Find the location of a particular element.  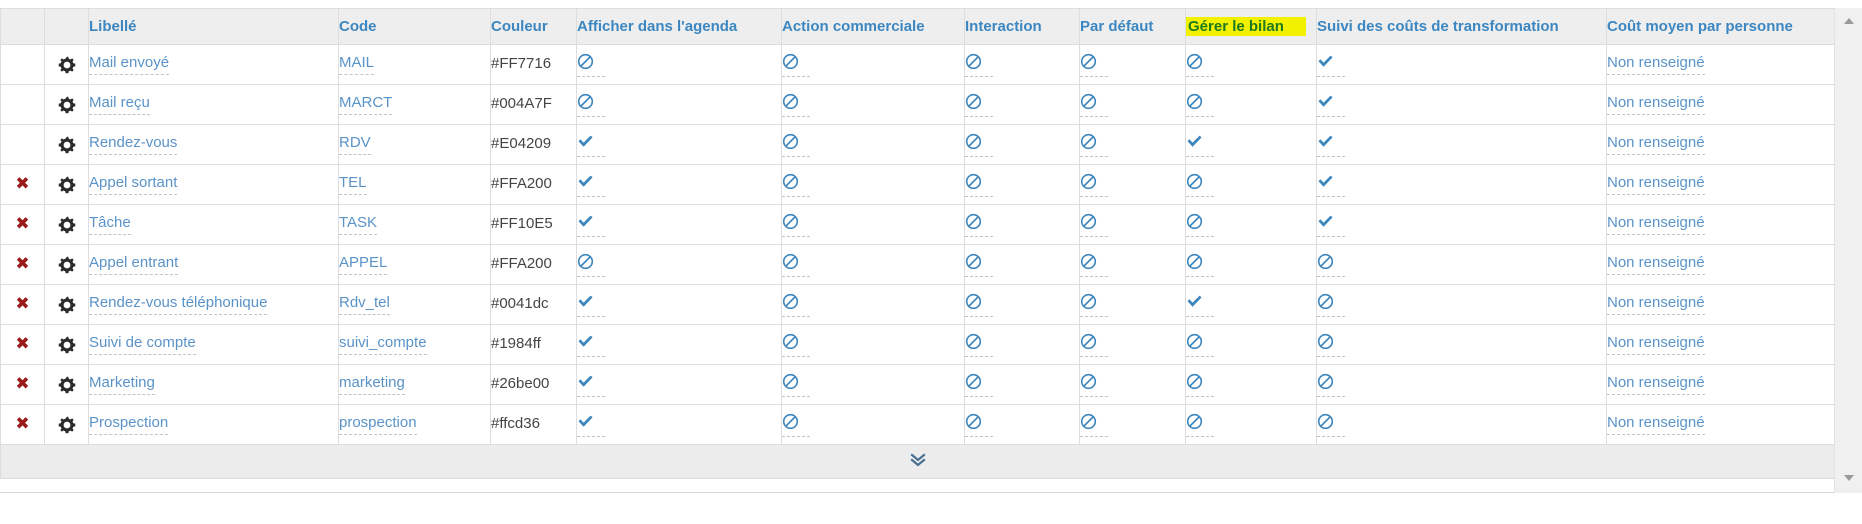

expand-rows-cell is located at coordinates (917, 461).